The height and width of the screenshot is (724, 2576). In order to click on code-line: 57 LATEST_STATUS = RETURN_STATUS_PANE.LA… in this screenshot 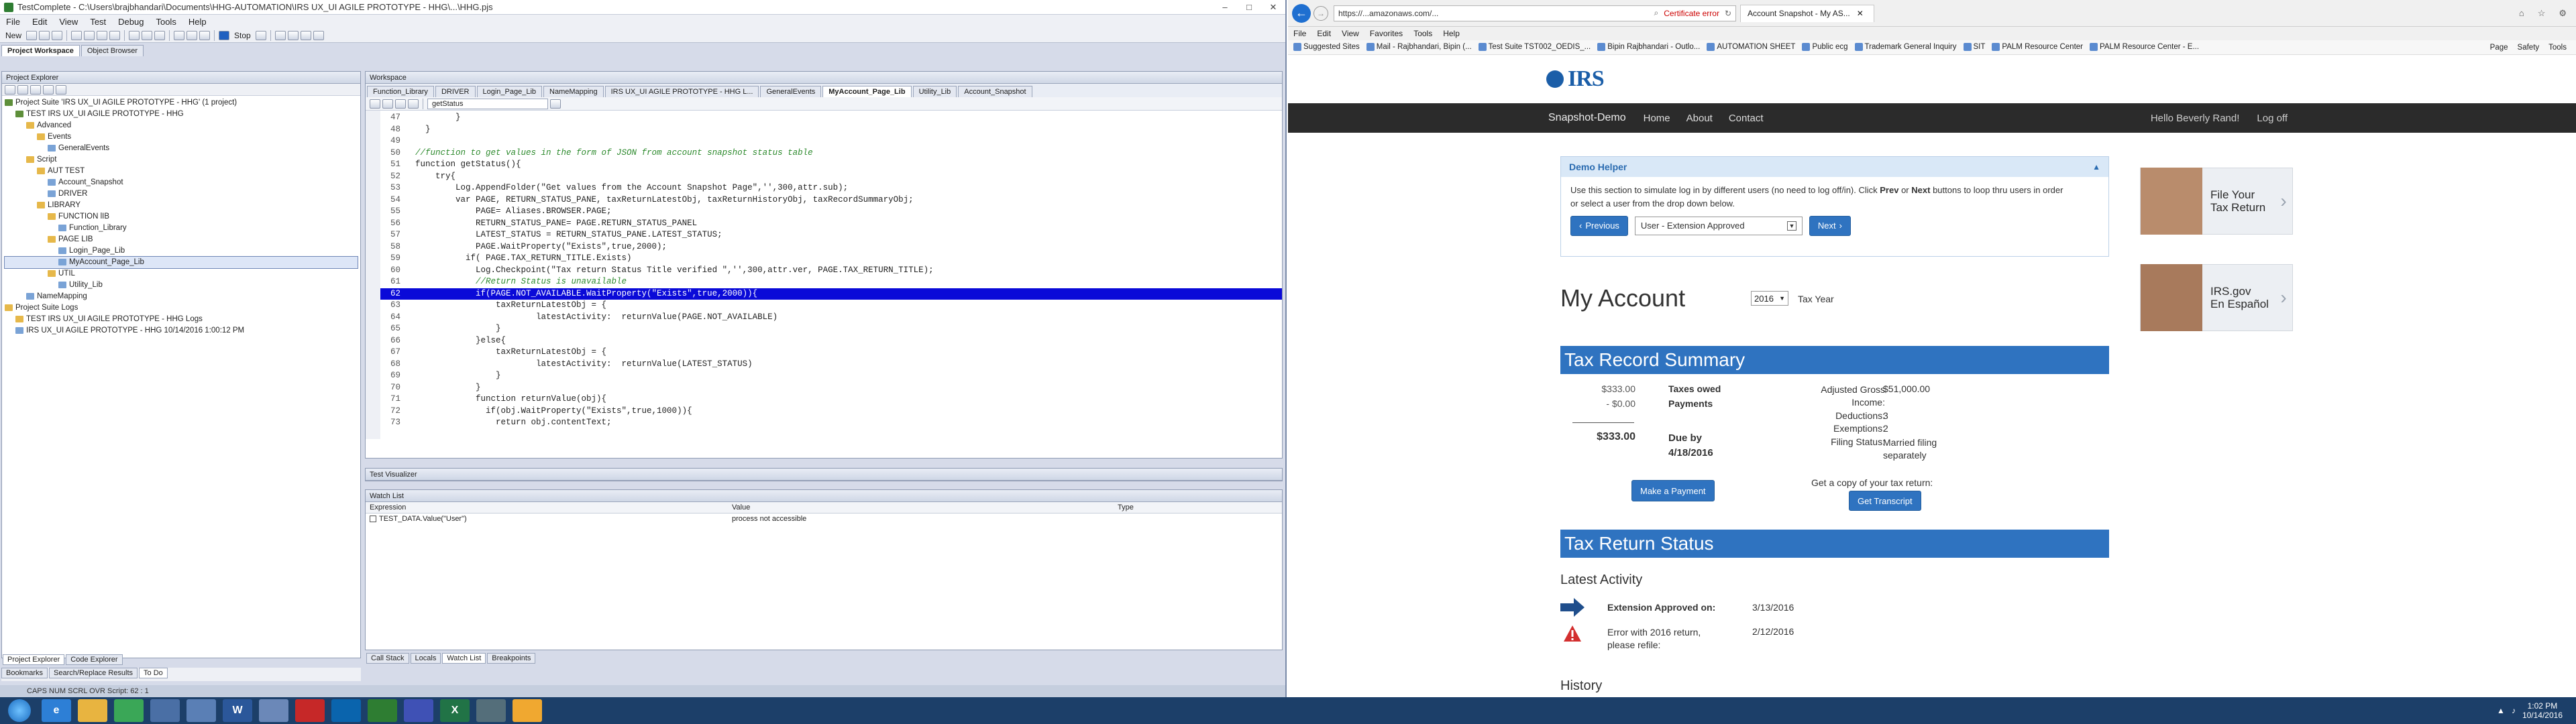, I will do `click(831, 235)`.